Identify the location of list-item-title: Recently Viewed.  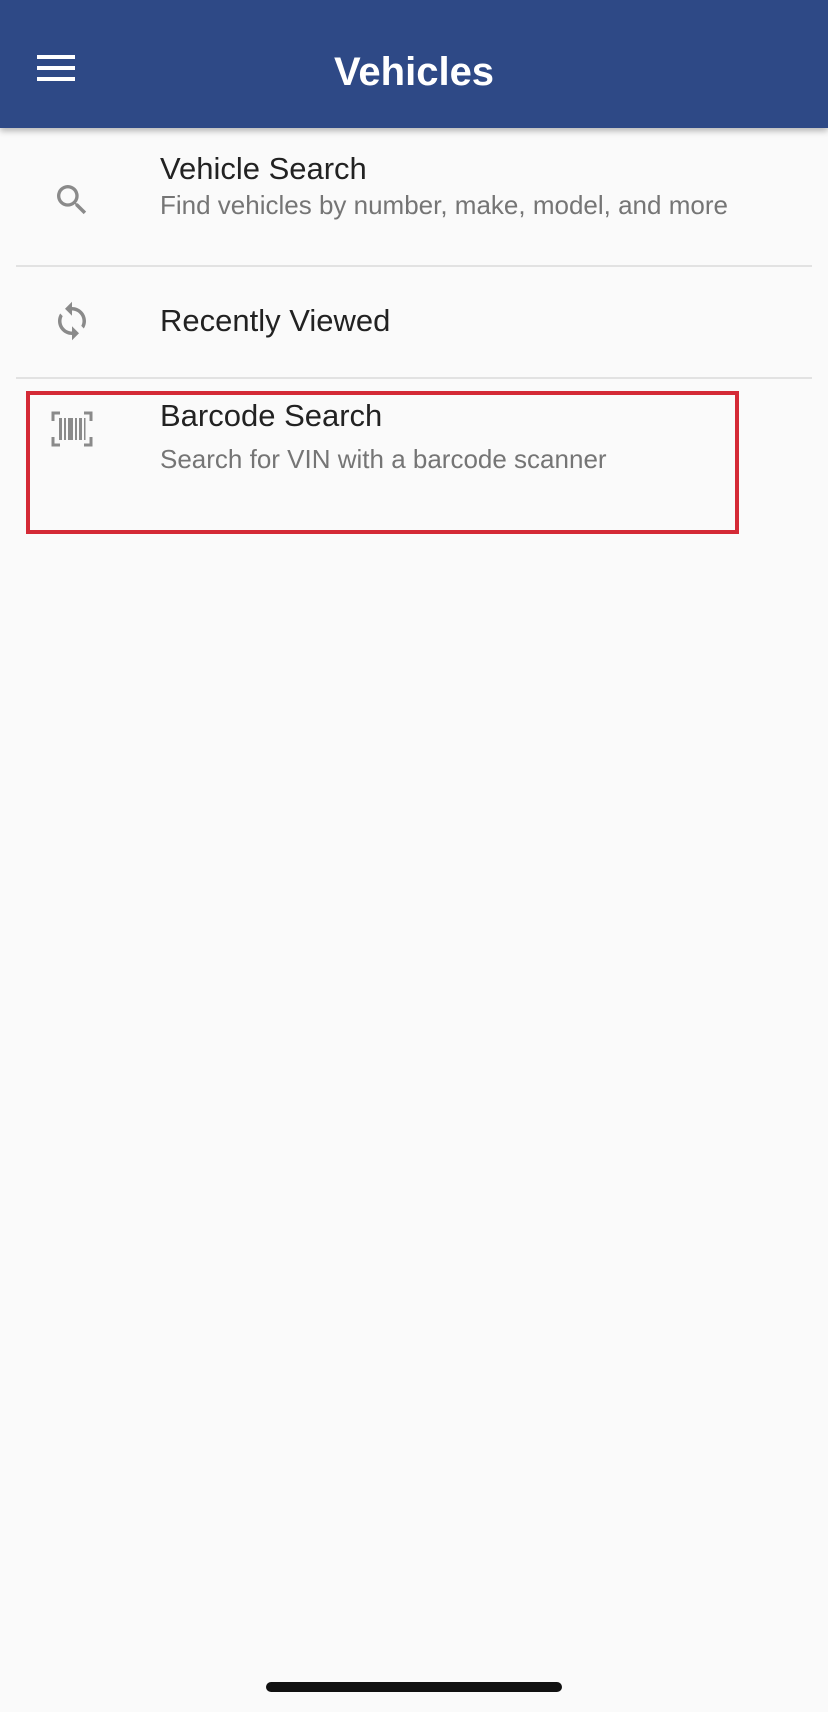
(275, 320).